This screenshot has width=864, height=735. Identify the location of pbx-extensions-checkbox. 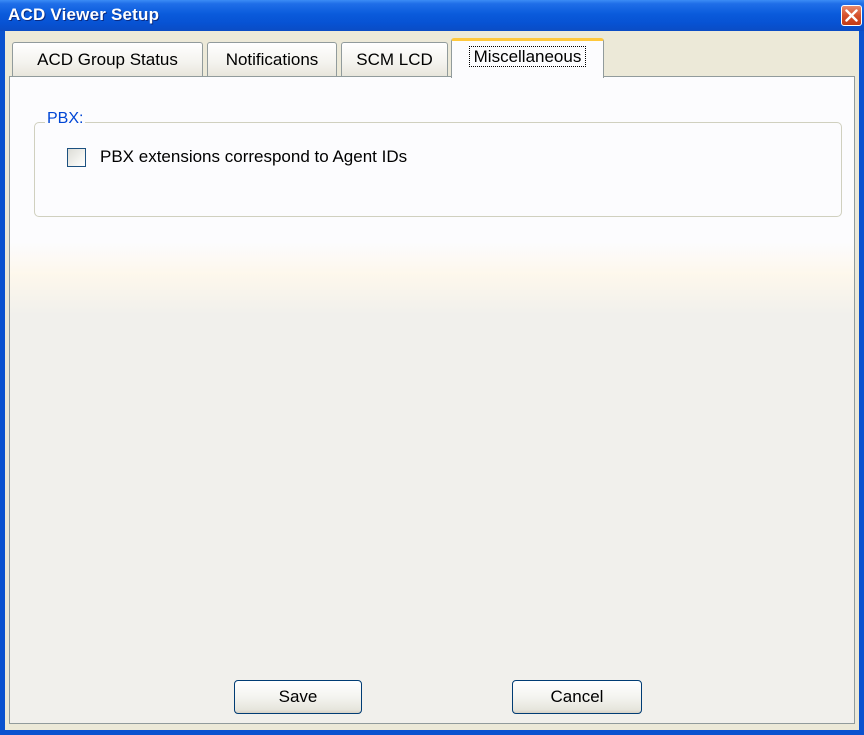
(76, 157).